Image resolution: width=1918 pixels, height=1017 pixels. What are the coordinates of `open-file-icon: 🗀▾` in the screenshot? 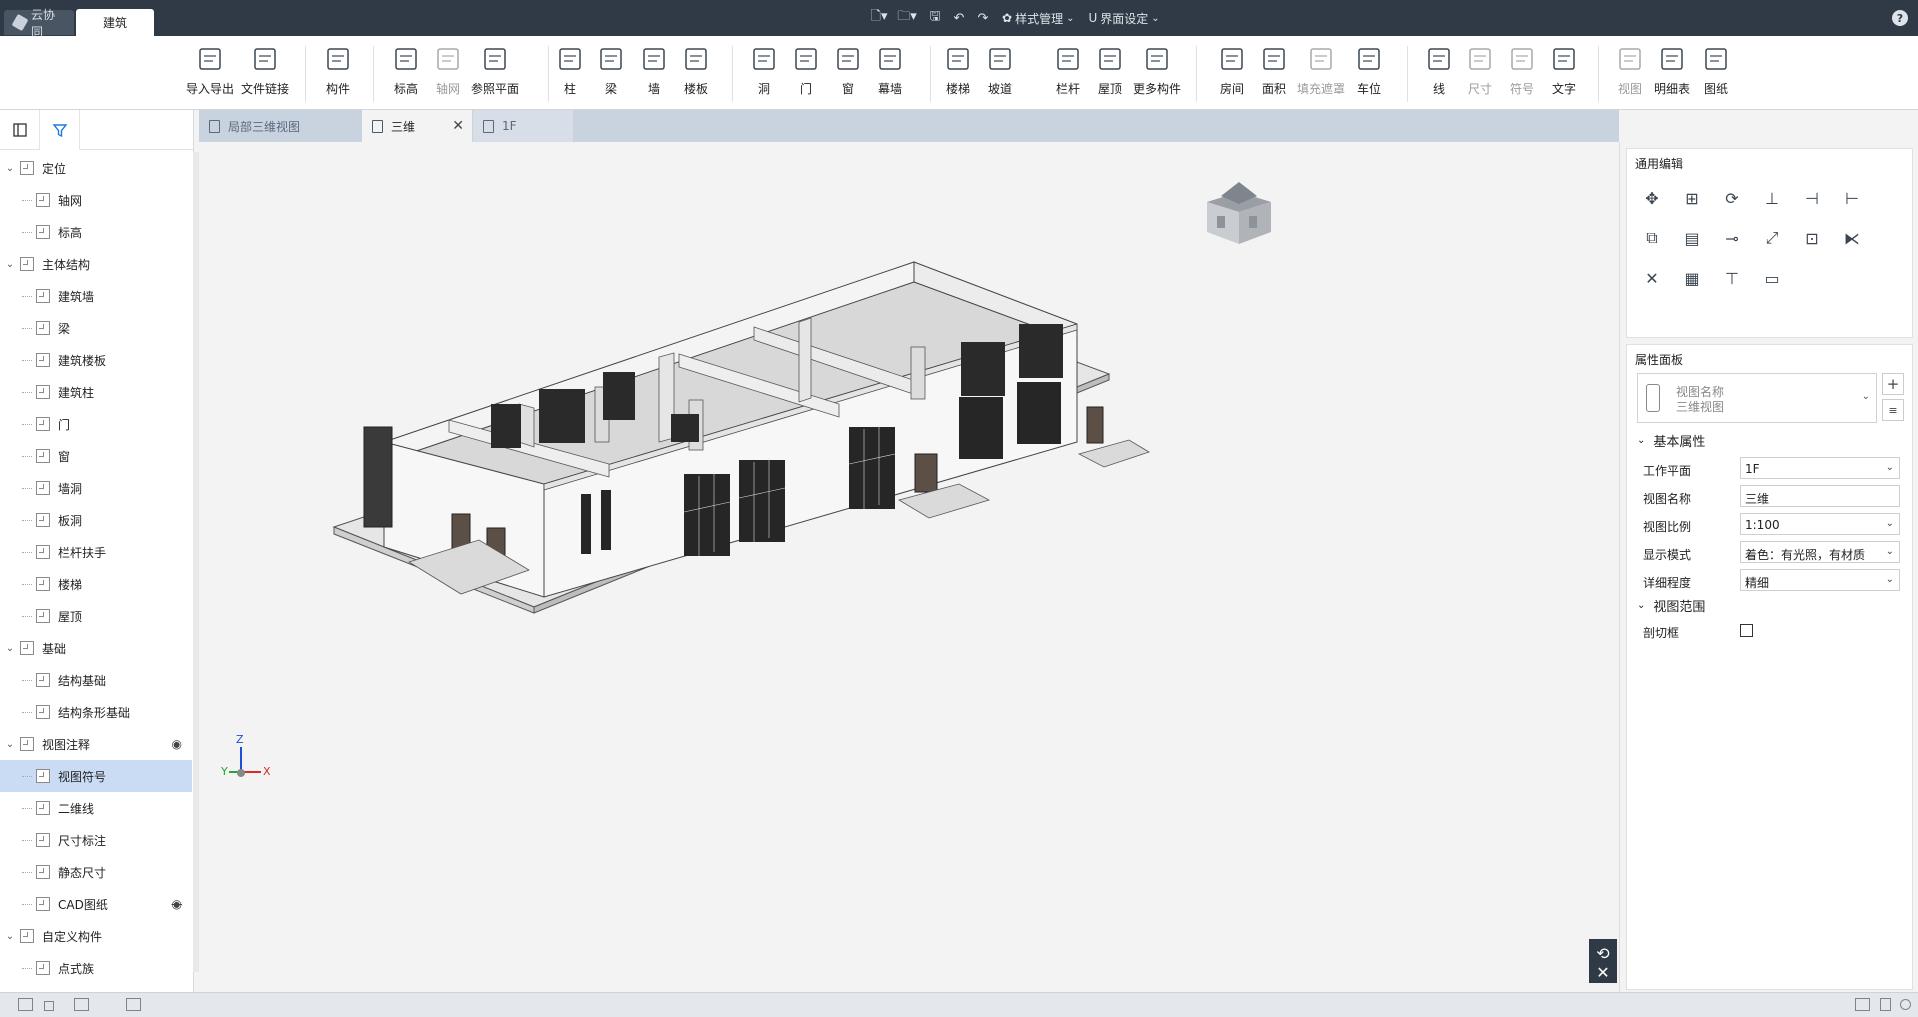 It's located at (907, 18).